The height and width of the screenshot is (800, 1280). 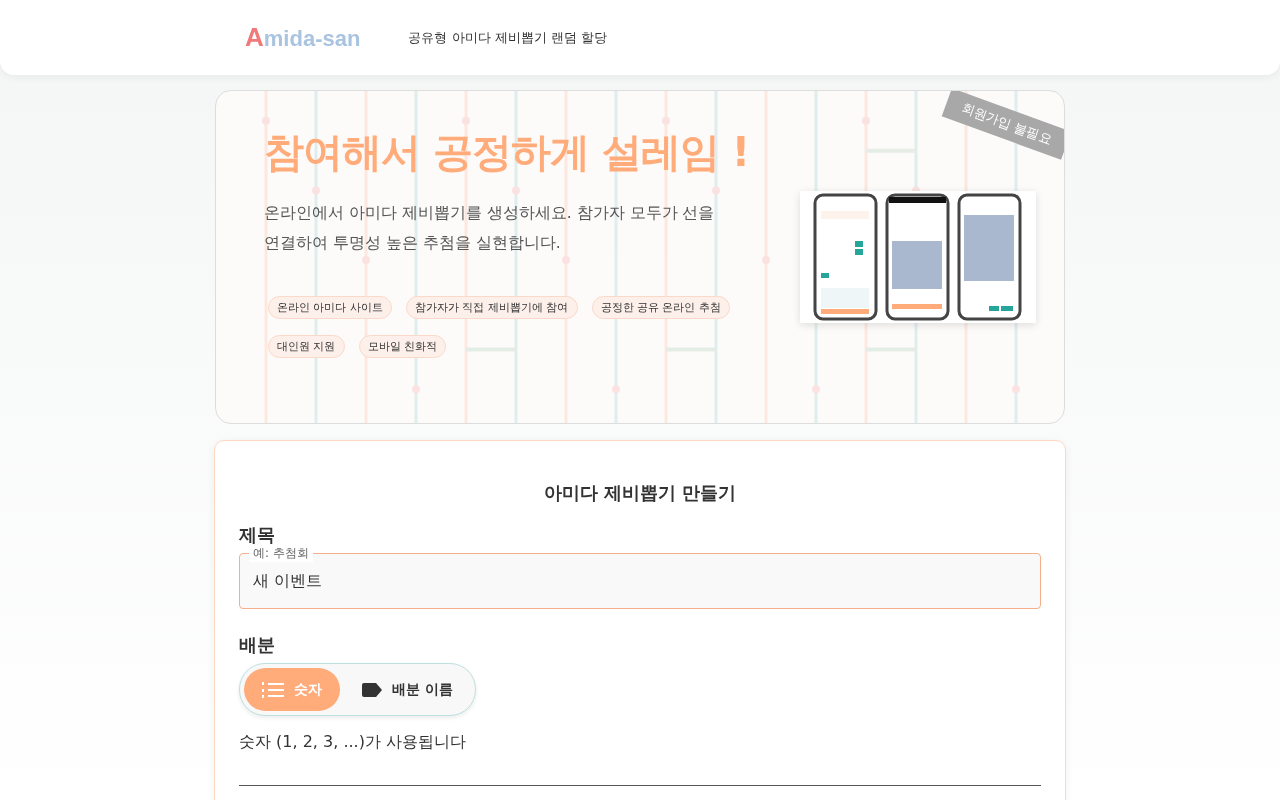 What do you see at coordinates (660, 307) in the screenshot?
I see `feature-chip: 공정한 공유 온라인 추첨` at bounding box center [660, 307].